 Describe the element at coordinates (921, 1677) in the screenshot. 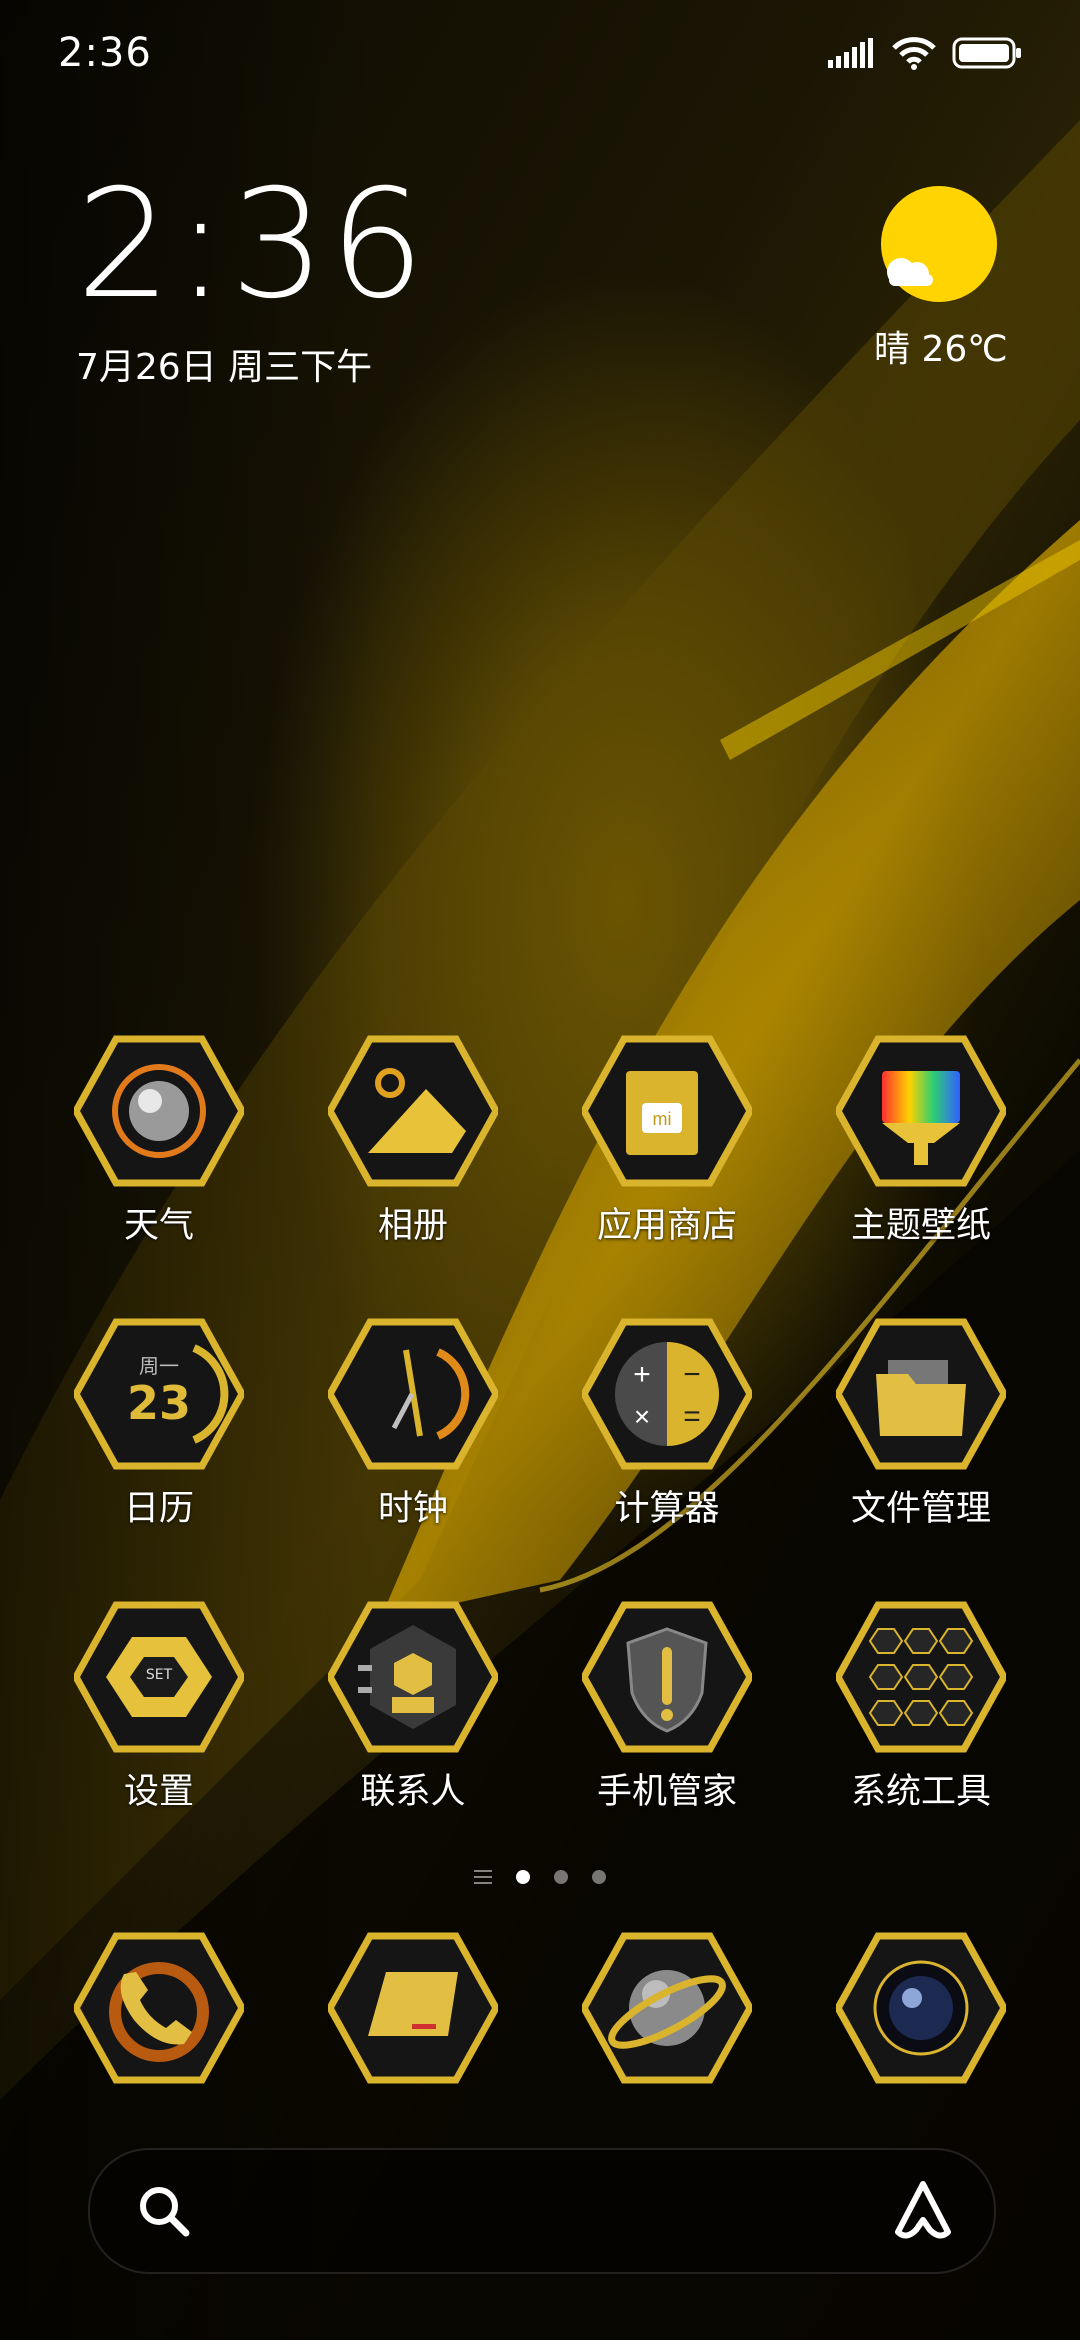

I see `system-tools-folder-icon` at that location.